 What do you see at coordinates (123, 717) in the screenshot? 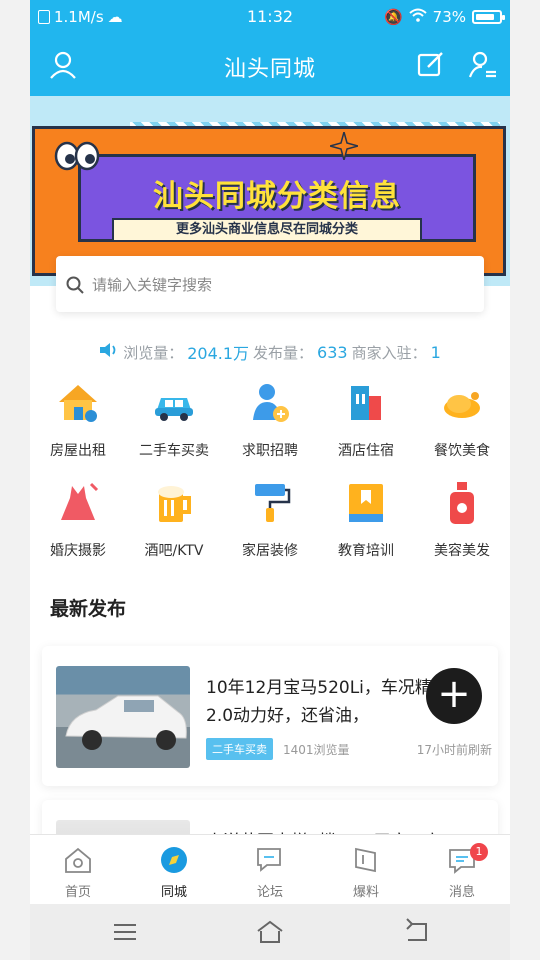
I see `post-thumbnail` at bounding box center [123, 717].